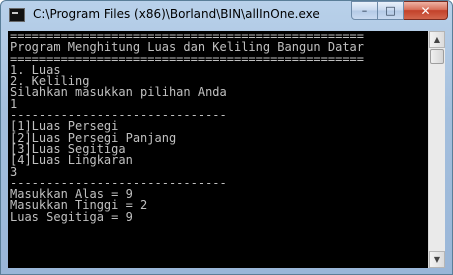 Image resolution: width=453 pixels, height=275 pixels. I want to click on caption-buttons: – □ ✕, so click(399, 11).